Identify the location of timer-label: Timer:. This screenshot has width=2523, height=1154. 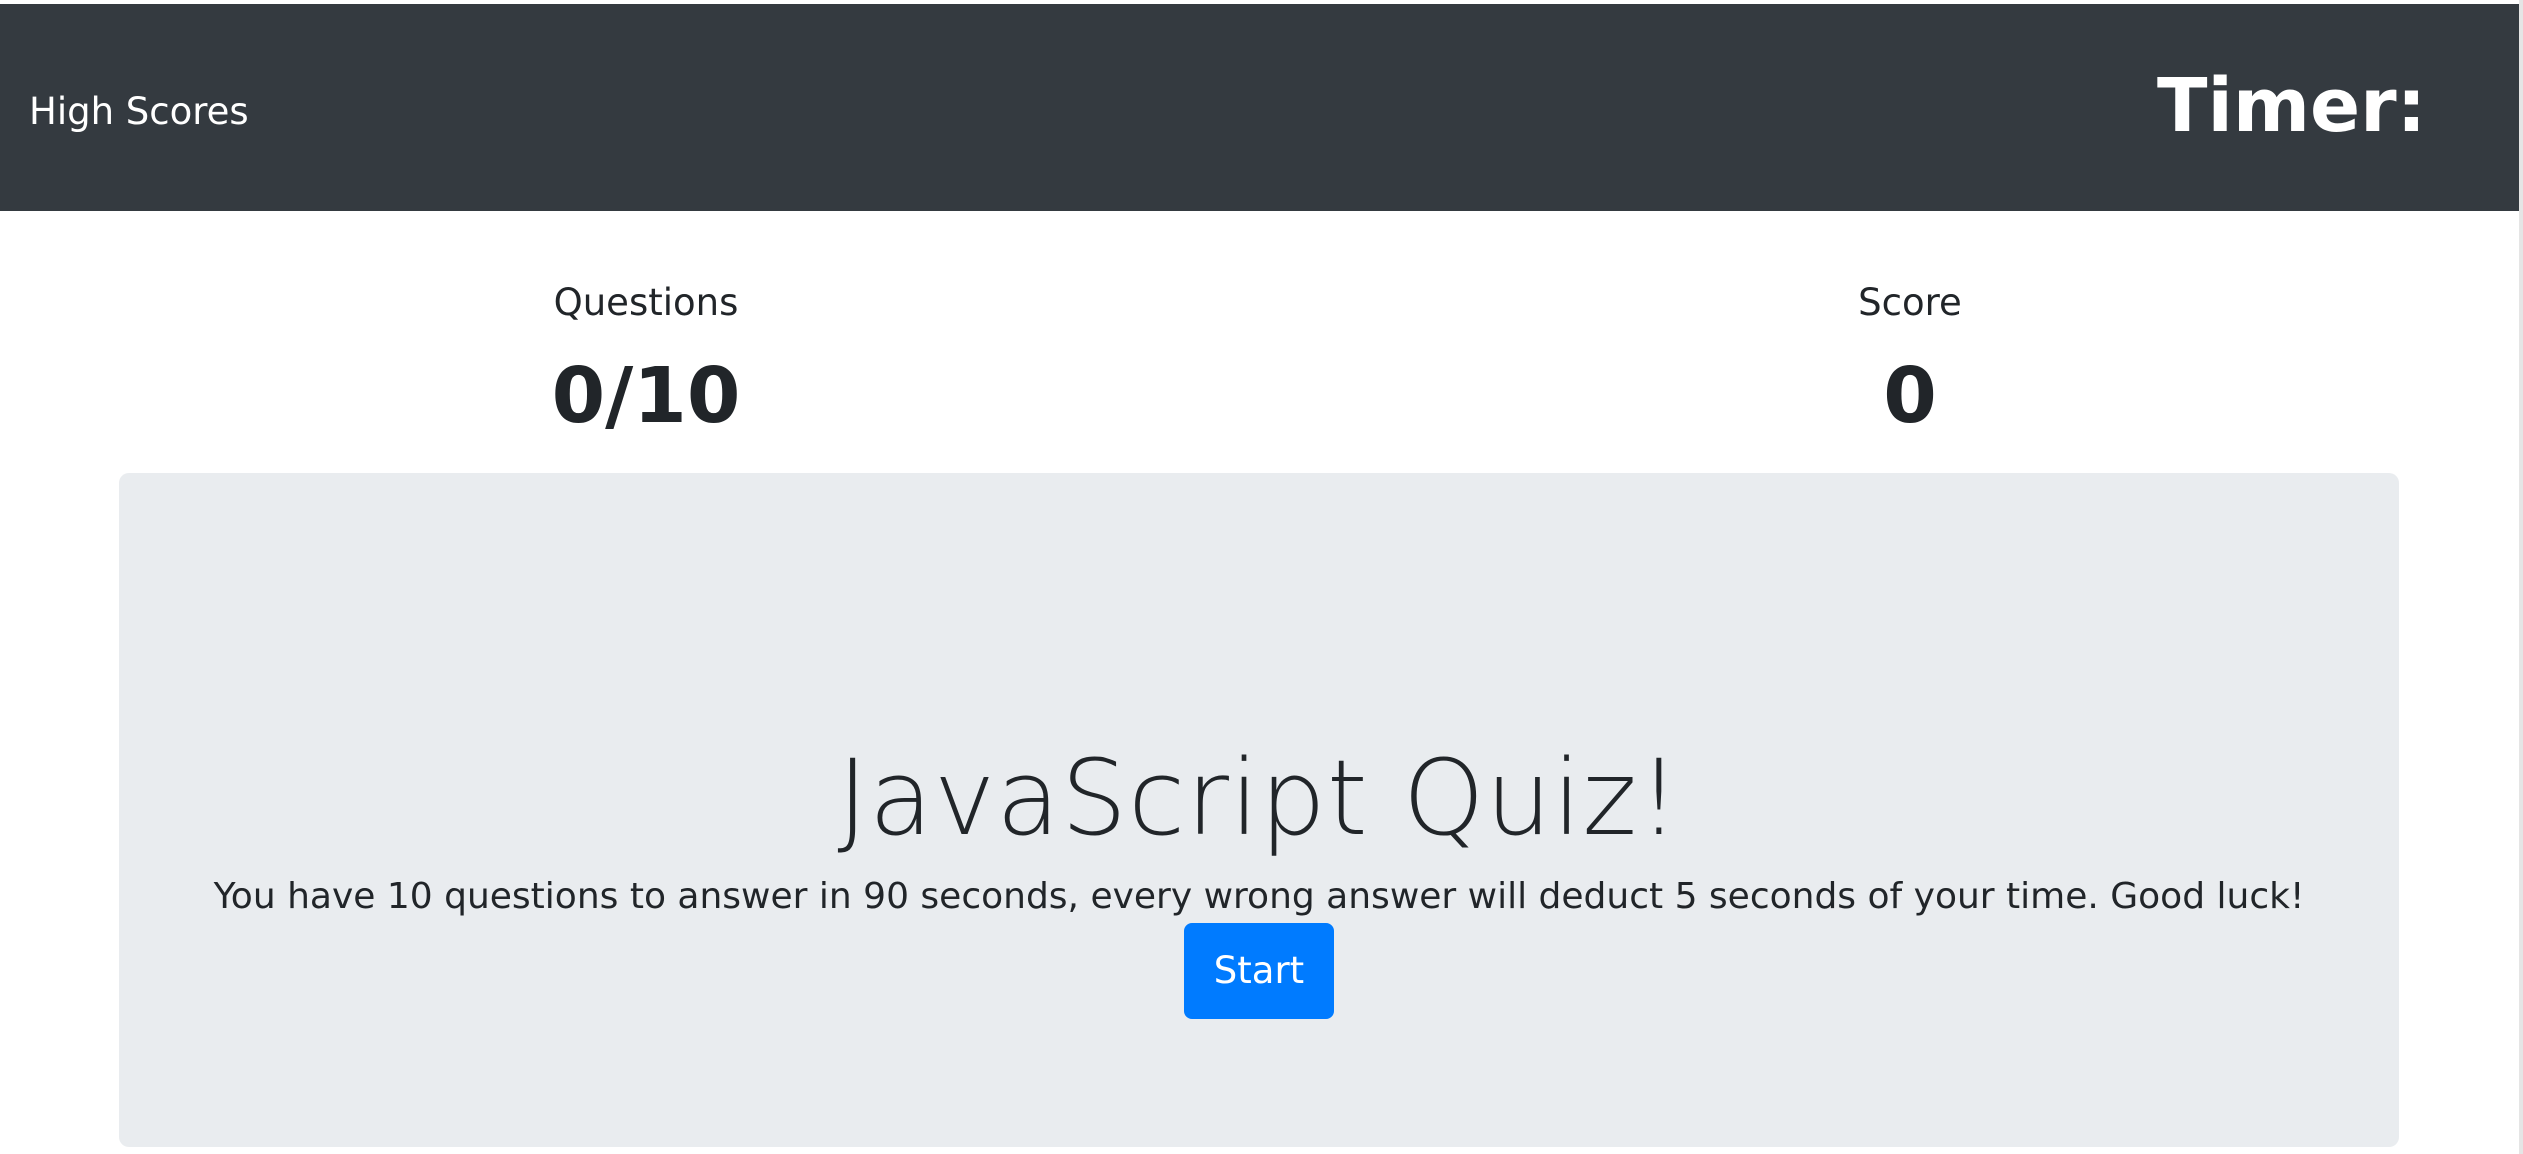
(2292, 106).